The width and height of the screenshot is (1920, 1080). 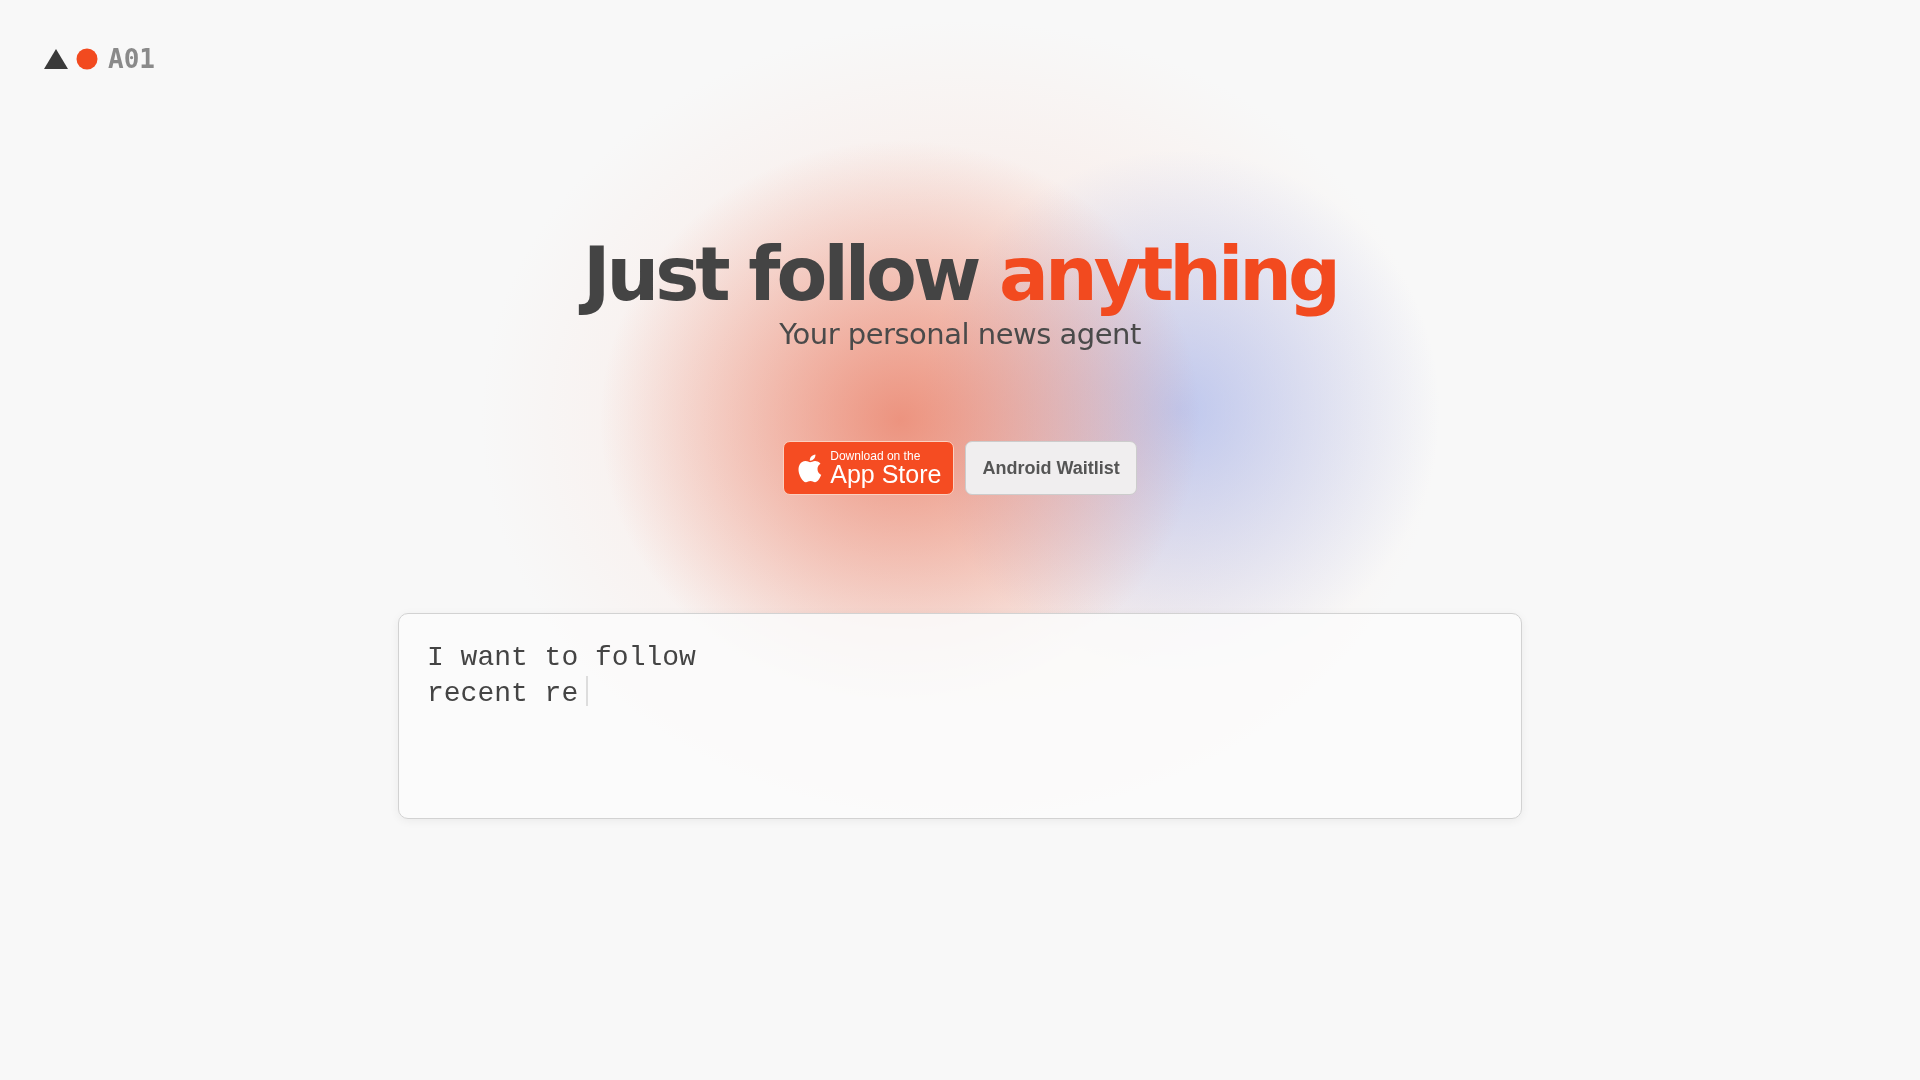 I want to click on subtitle: Your personal news agent, so click(x=960, y=334).